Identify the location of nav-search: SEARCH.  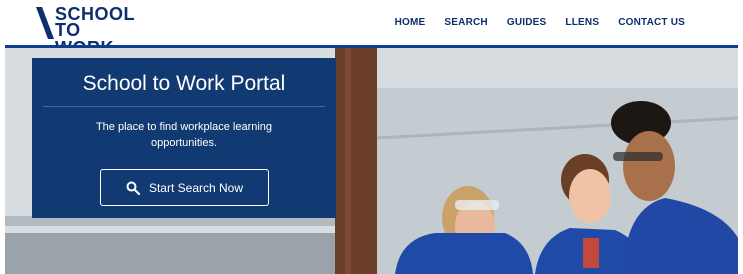
(465, 22).